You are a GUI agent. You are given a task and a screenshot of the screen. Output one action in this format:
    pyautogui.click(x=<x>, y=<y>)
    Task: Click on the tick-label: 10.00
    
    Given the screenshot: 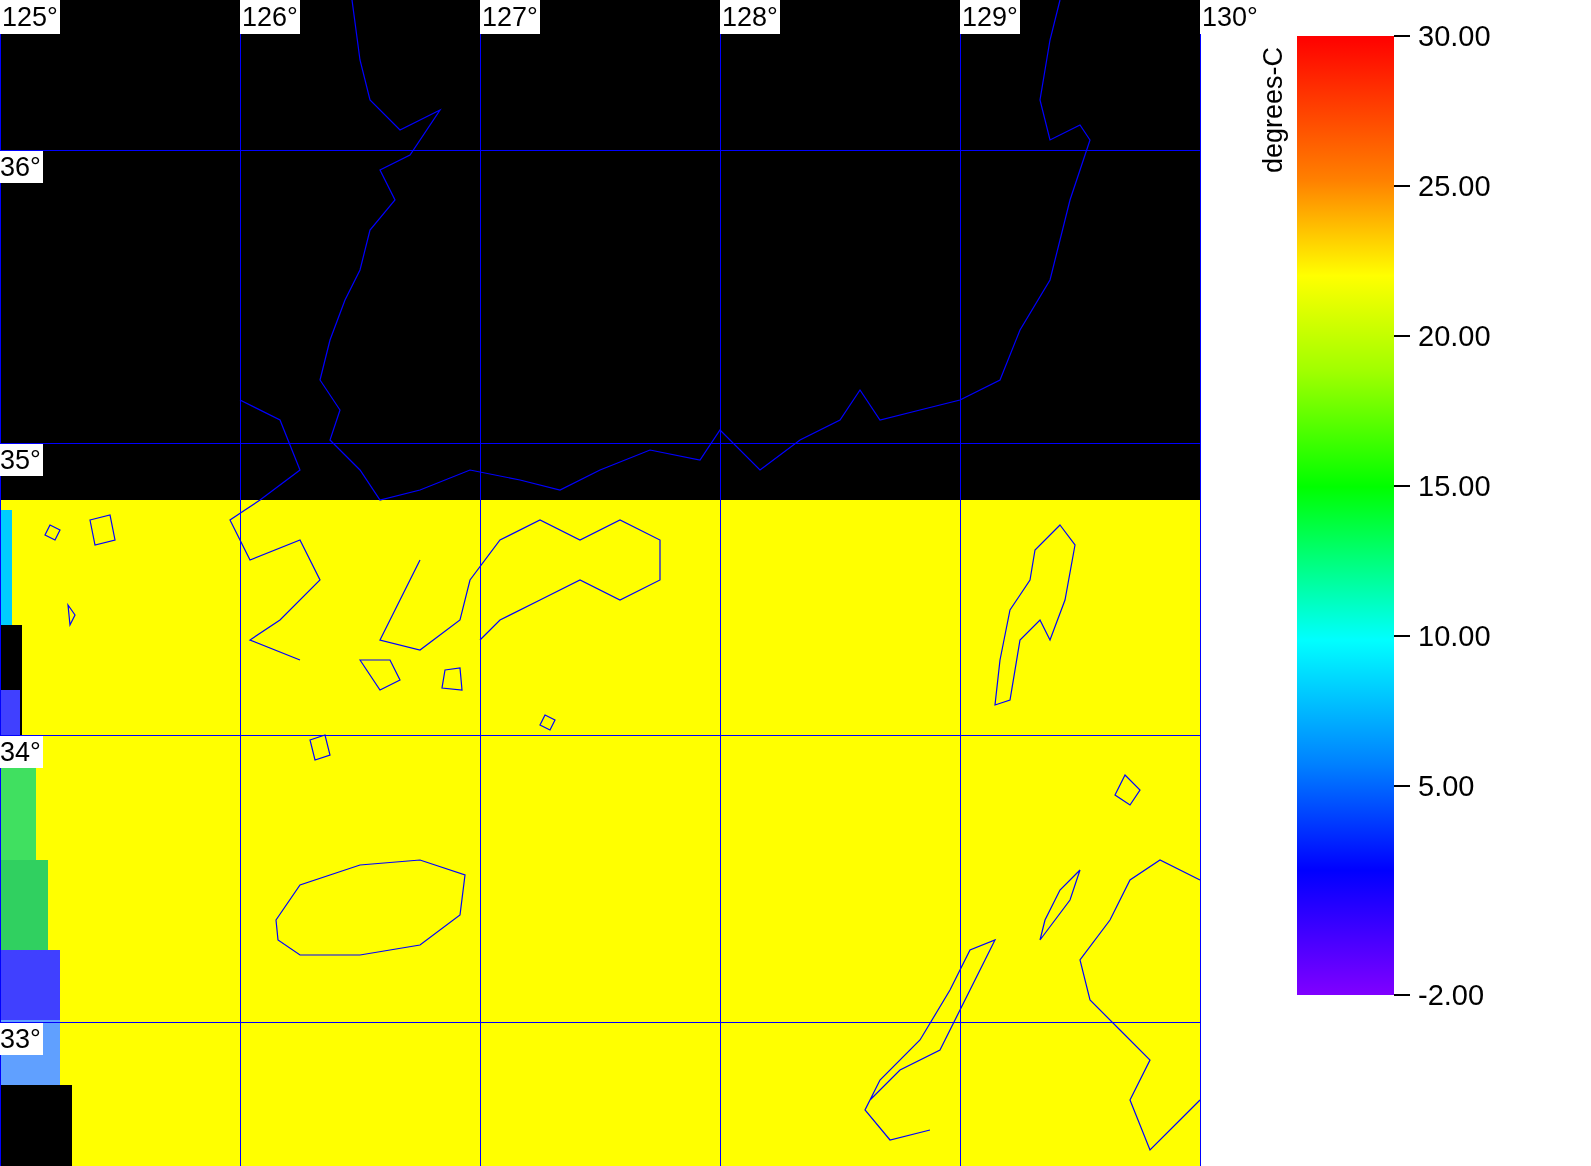 What is the action you would take?
    pyautogui.click(x=1454, y=636)
    